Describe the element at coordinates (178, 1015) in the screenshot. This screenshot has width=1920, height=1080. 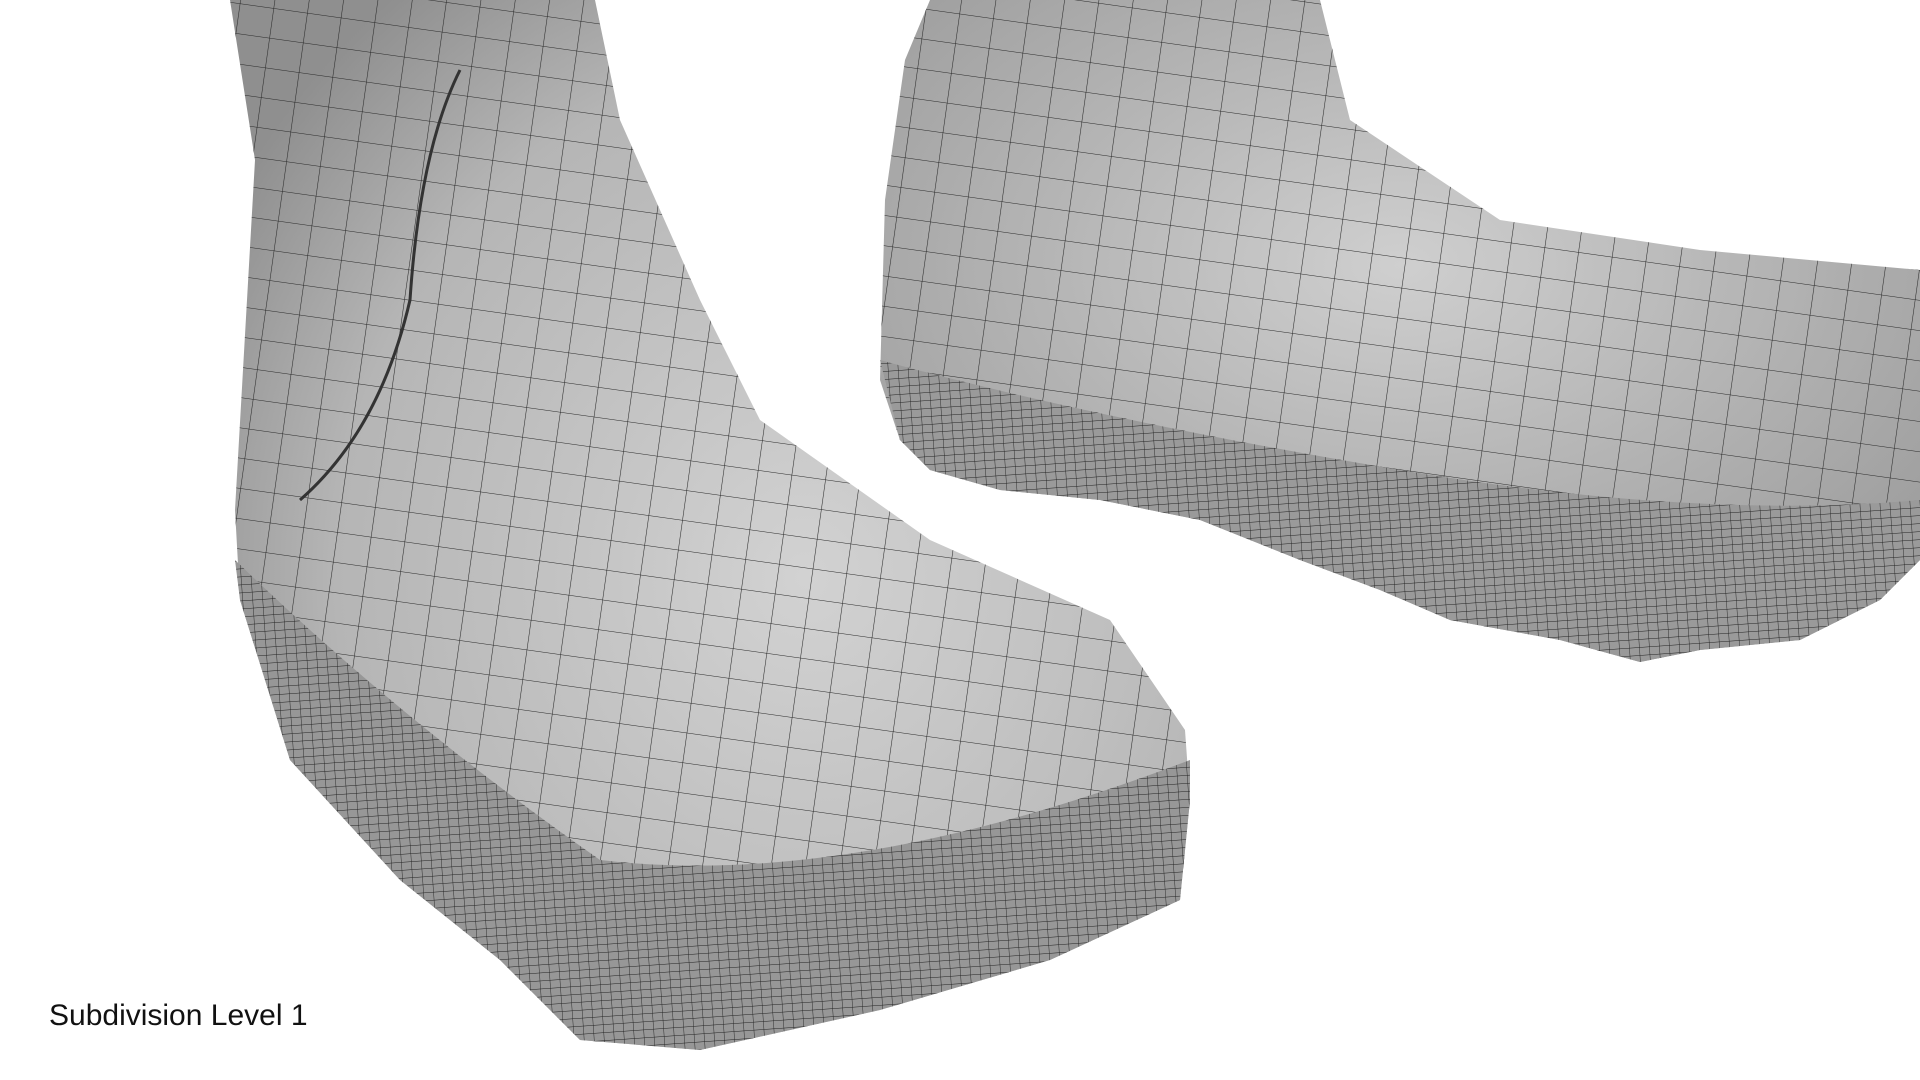
I see `subdivision-level-caption: Subdivision Level 1` at that location.